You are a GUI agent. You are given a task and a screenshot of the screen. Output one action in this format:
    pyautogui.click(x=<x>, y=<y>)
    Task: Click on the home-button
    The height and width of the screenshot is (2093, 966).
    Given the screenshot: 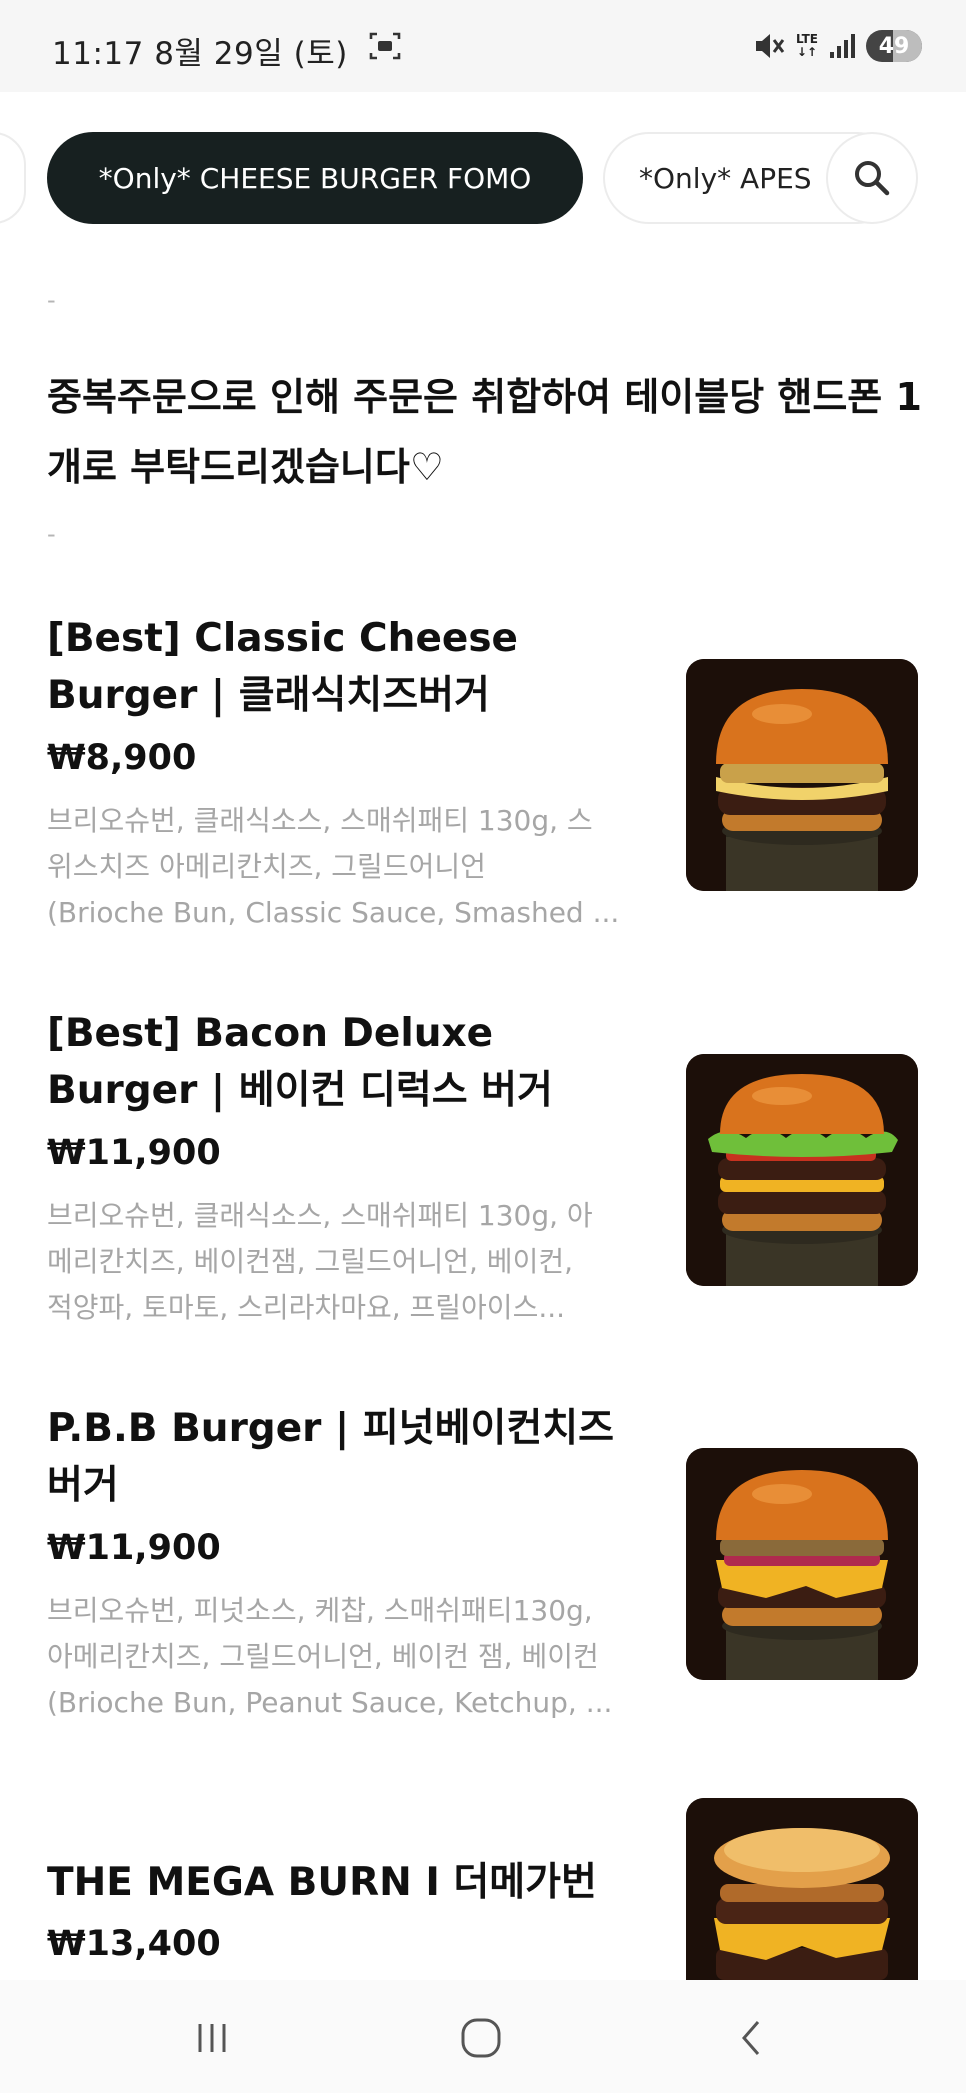 What is the action you would take?
    pyautogui.click(x=481, y=2038)
    